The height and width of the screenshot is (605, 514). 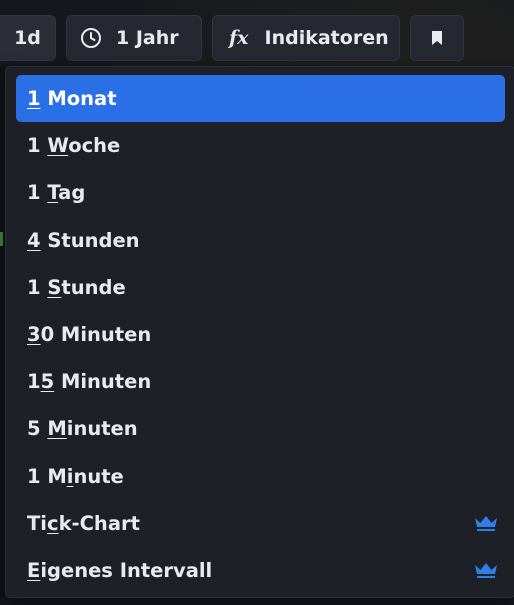 What do you see at coordinates (34, 335) in the screenshot?
I see `shortcut-letter: 3` at bounding box center [34, 335].